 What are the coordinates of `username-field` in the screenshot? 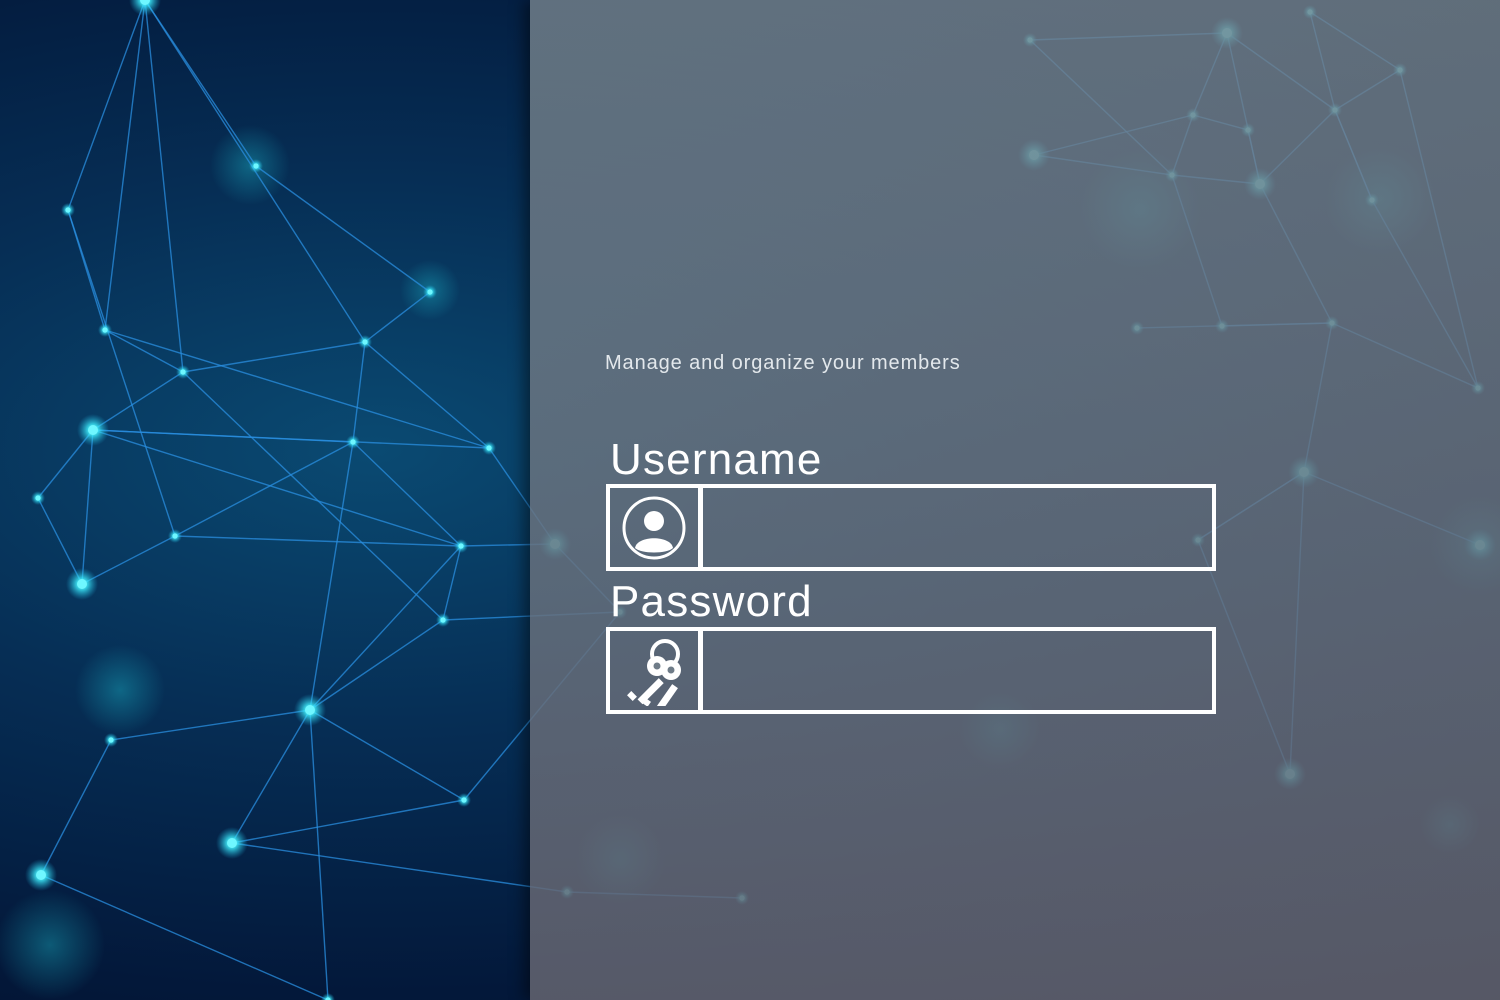 It's located at (911, 527).